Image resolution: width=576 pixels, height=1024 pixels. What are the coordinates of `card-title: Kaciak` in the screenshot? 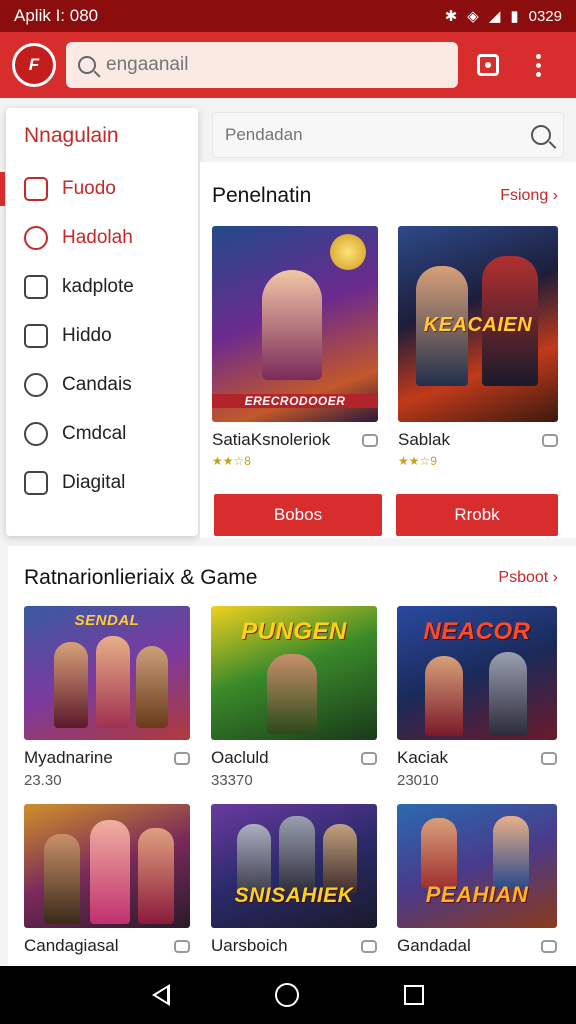 It's located at (423, 757).